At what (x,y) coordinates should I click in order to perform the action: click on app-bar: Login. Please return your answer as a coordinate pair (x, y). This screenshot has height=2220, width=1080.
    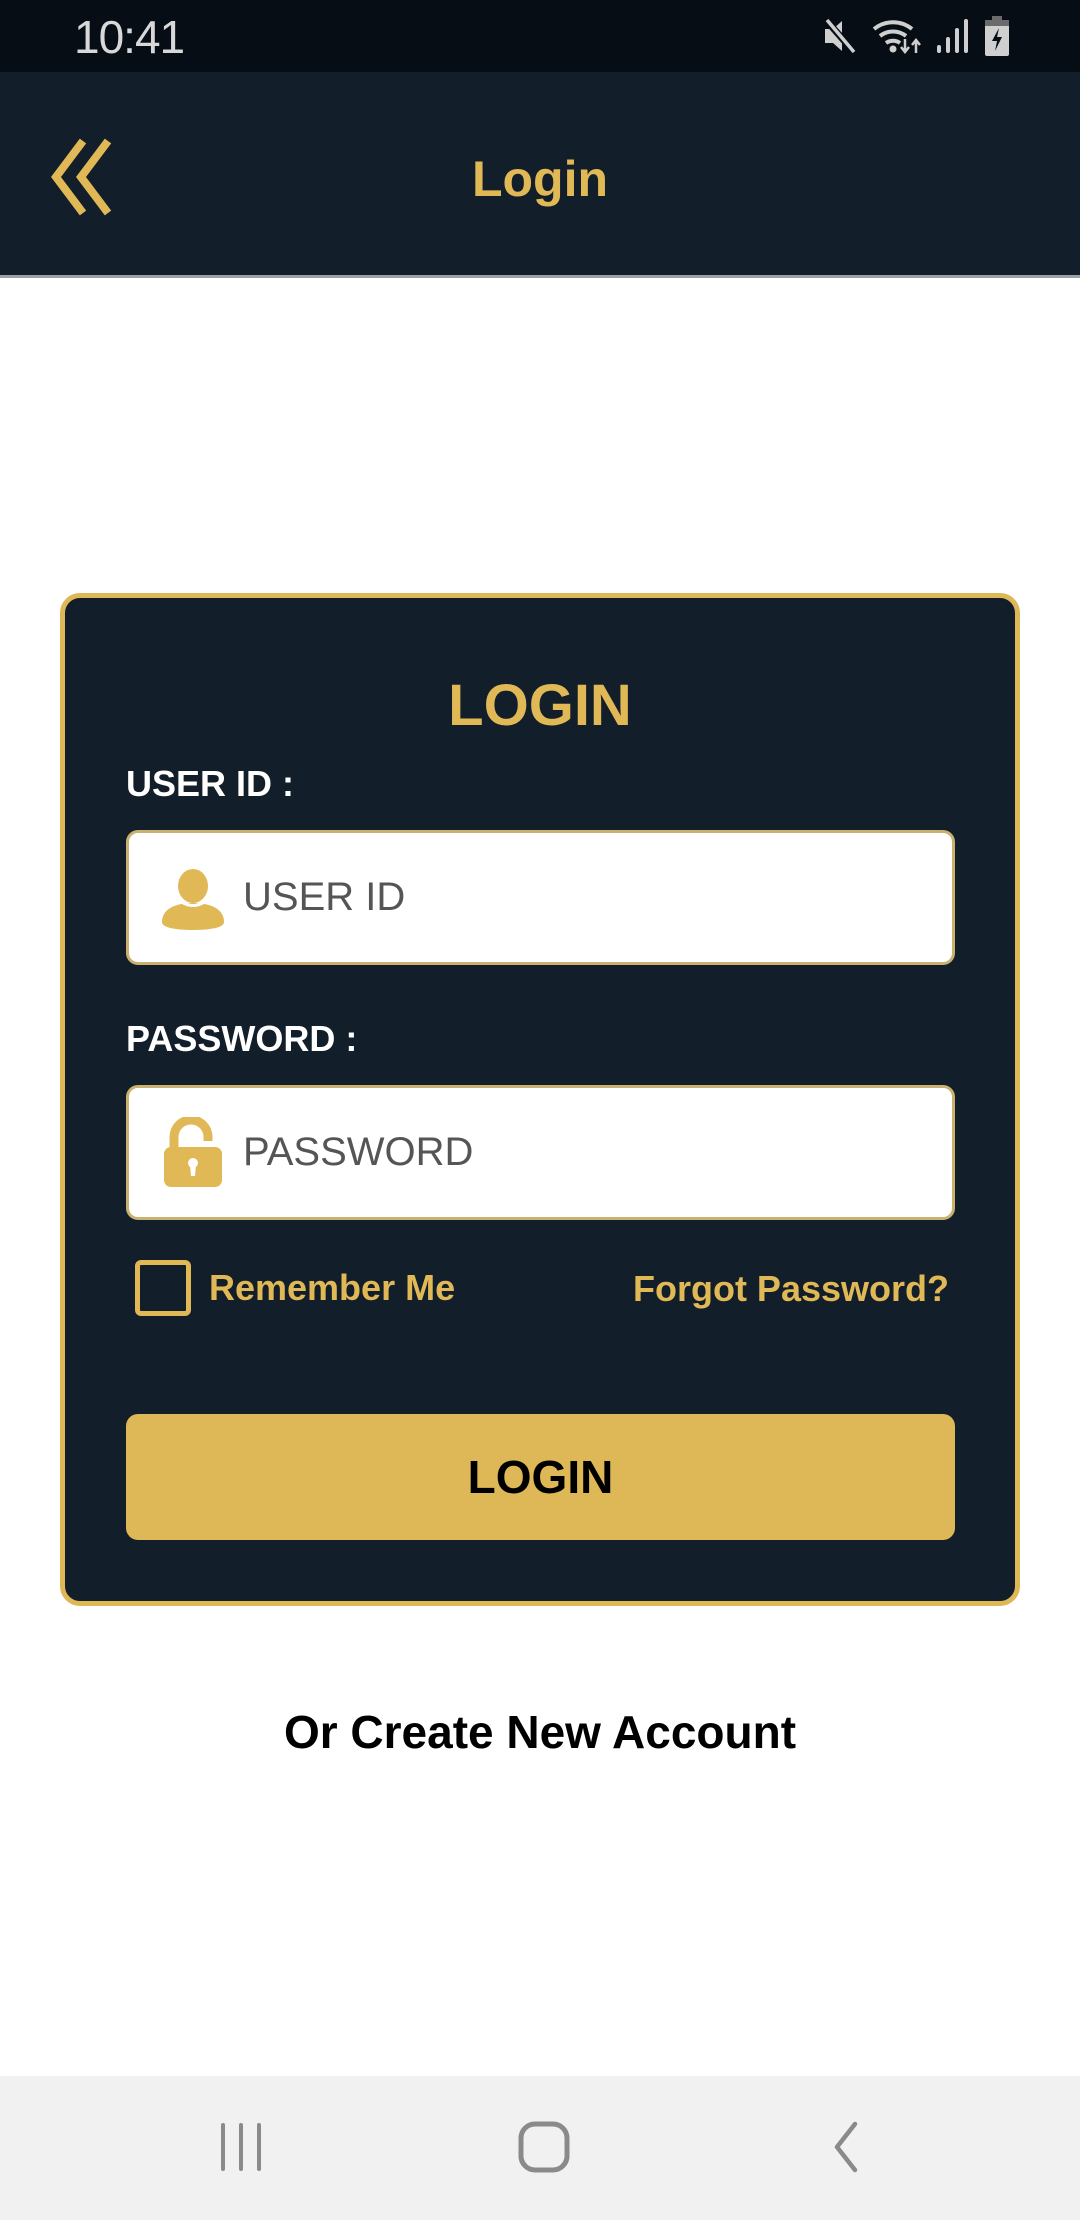
    Looking at the image, I should click on (540, 175).